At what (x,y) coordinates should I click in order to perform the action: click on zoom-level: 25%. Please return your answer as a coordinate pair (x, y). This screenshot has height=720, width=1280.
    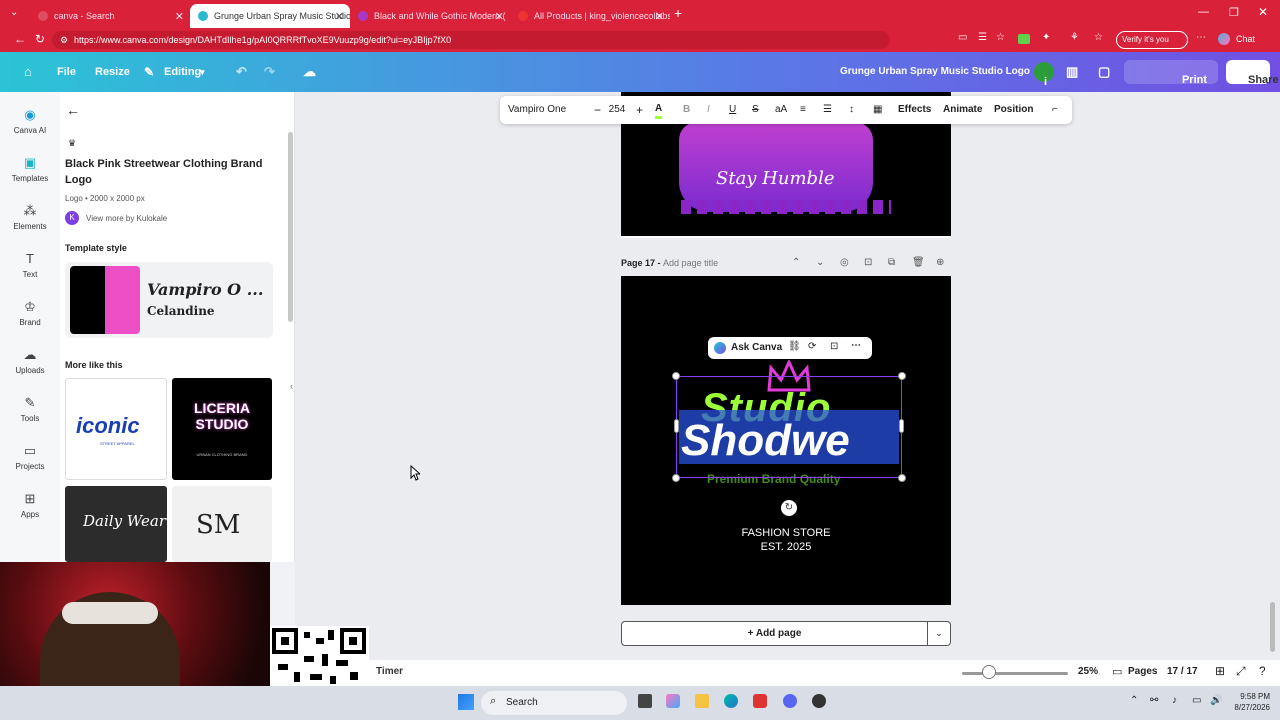
    Looking at the image, I should click on (1088, 671).